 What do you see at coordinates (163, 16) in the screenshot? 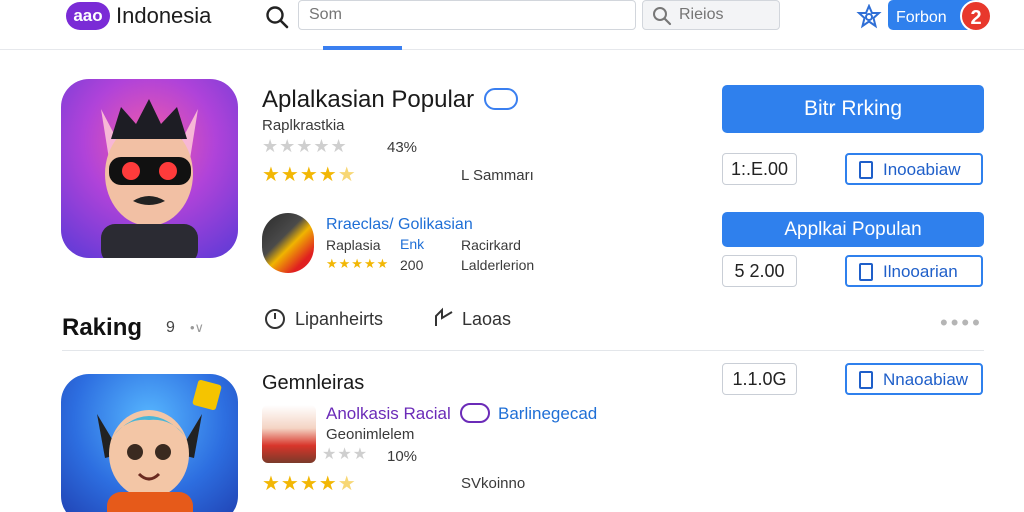
I see `site-name: Indonesia` at bounding box center [163, 16].